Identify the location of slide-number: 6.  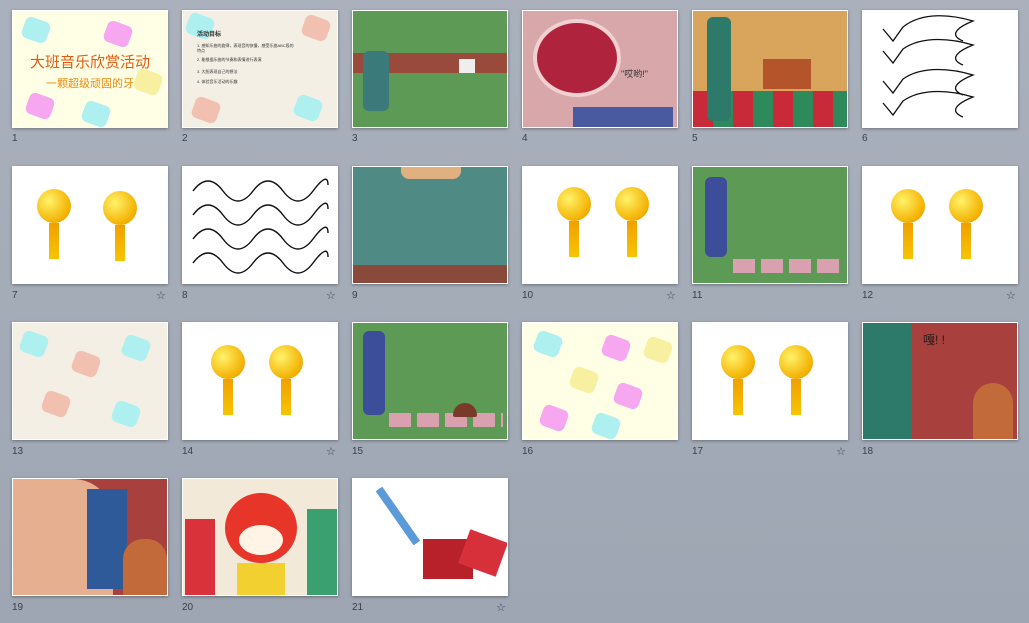
(865, 138).